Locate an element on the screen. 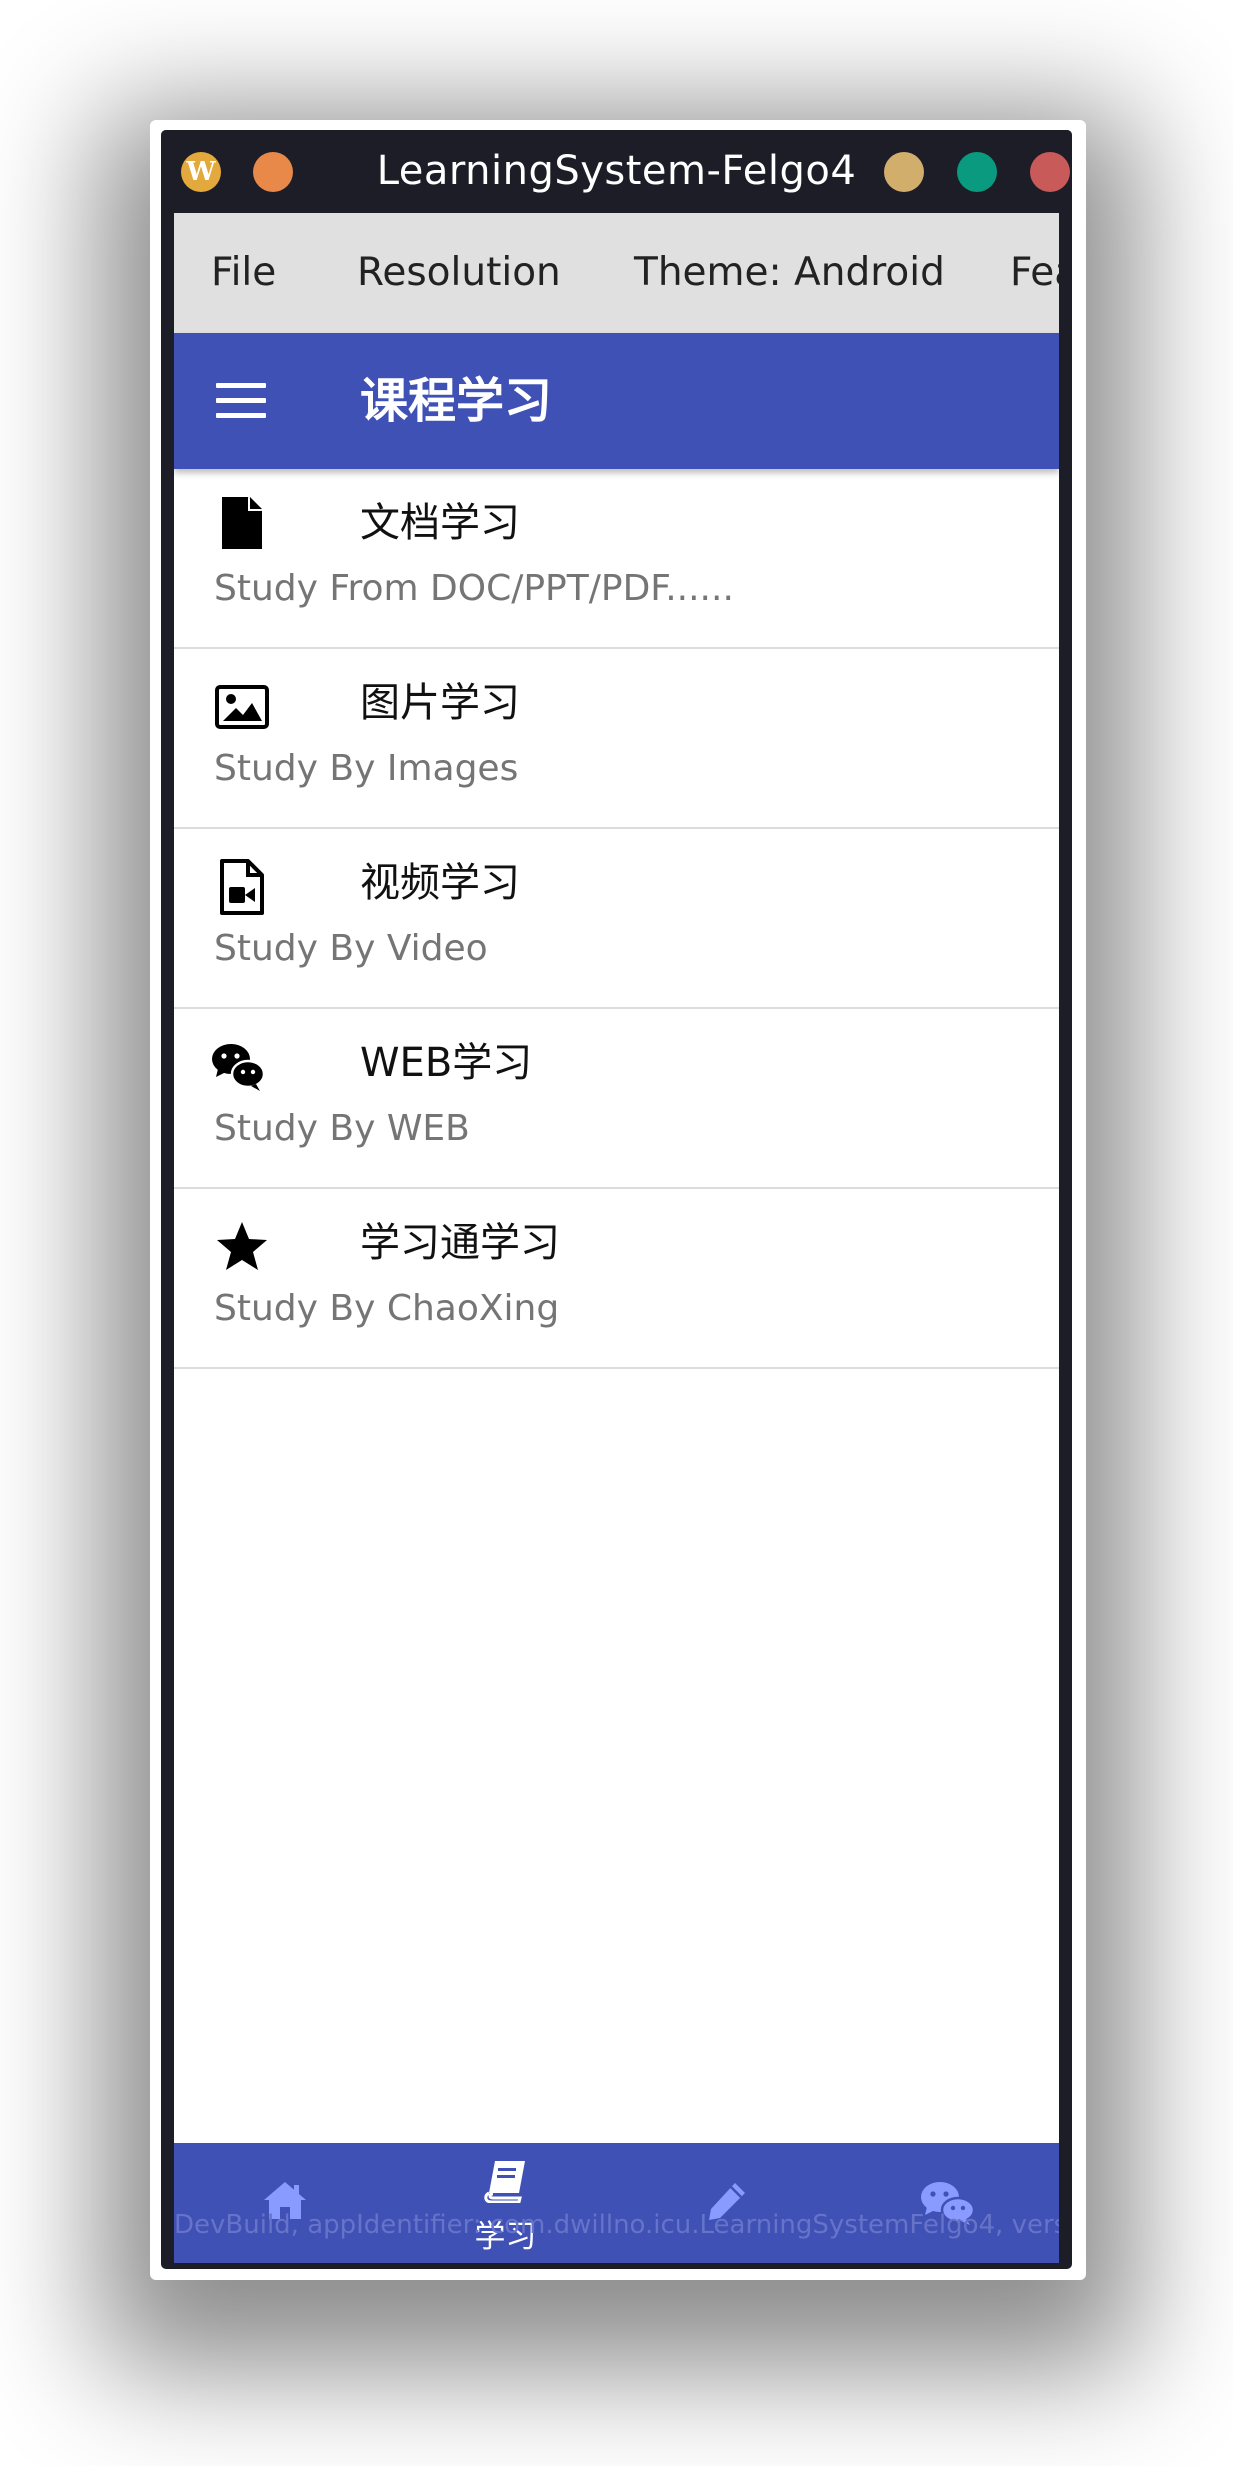  list-item-chaoxing: 学习通学习 Study By ChaoXing is located at coordinates (616, 1279).